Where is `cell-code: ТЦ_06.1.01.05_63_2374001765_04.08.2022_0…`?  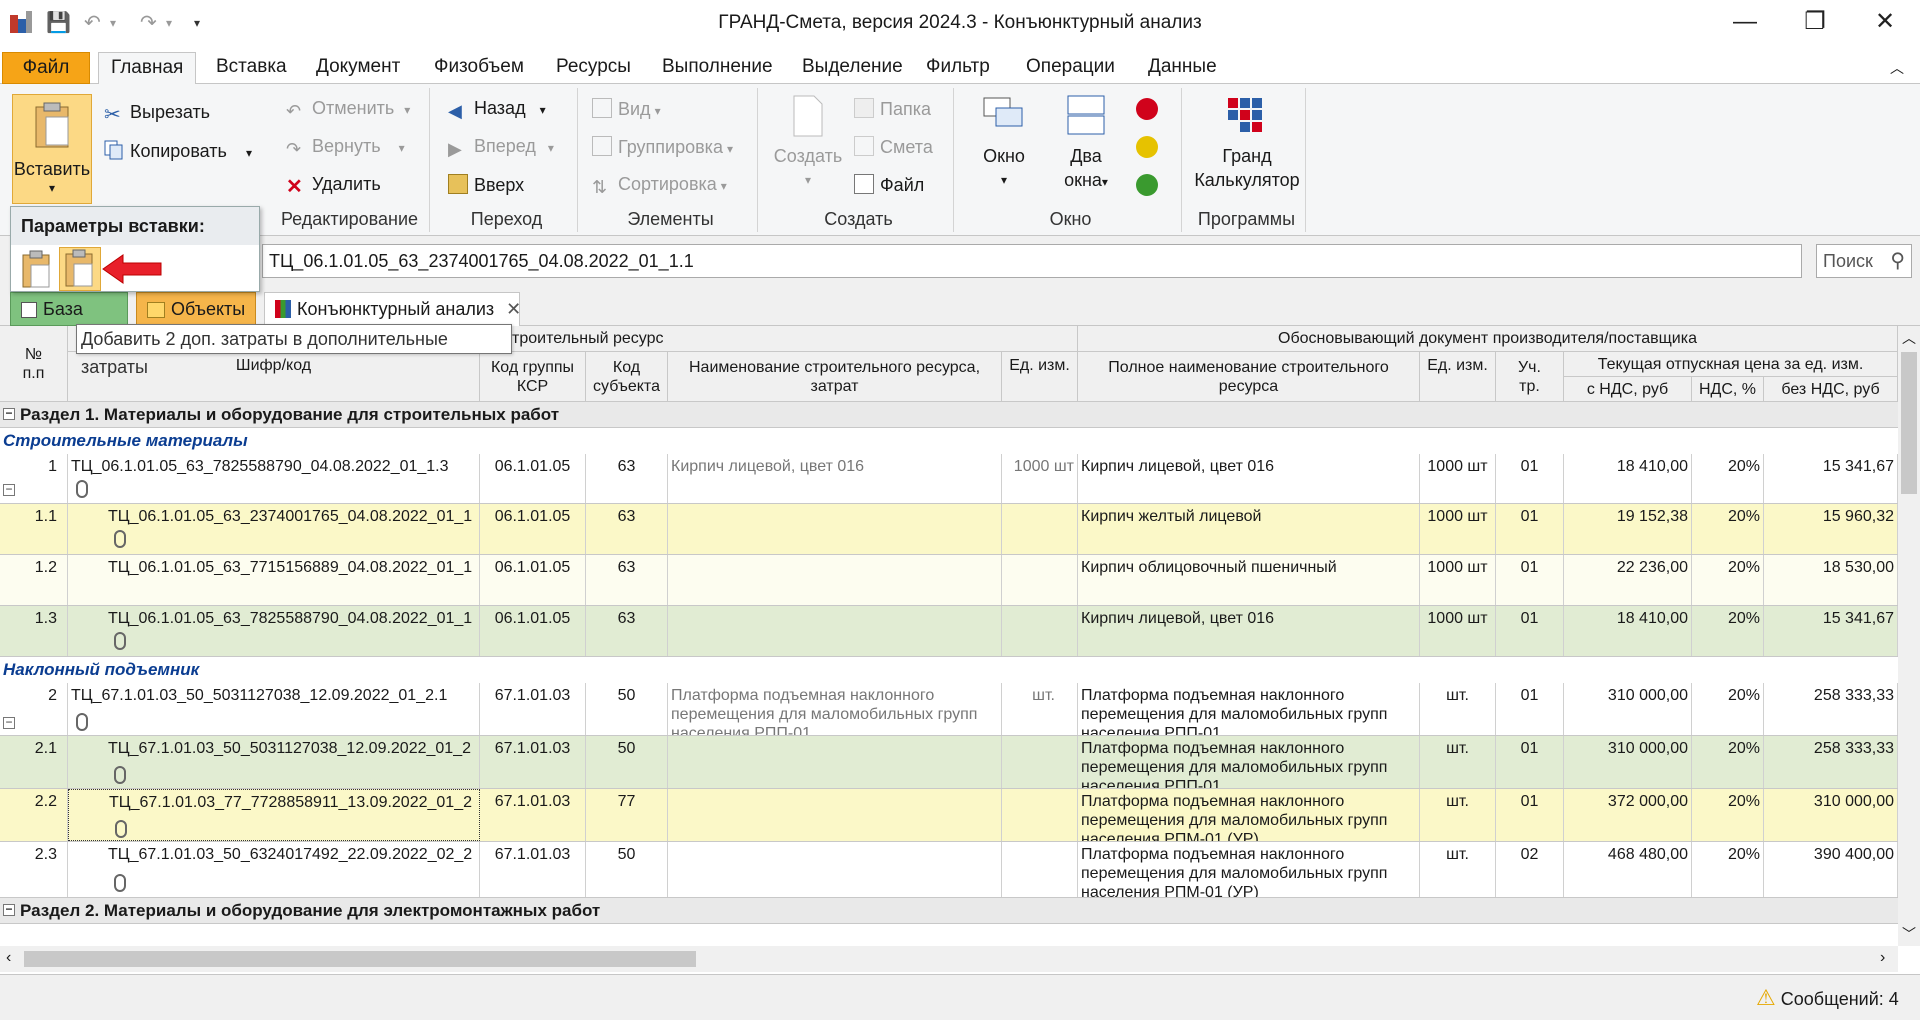 cell-code: ТЦ_06.1.01.05_63_2374001765_04.08.2022_0… is located at coordinates (274, 529).